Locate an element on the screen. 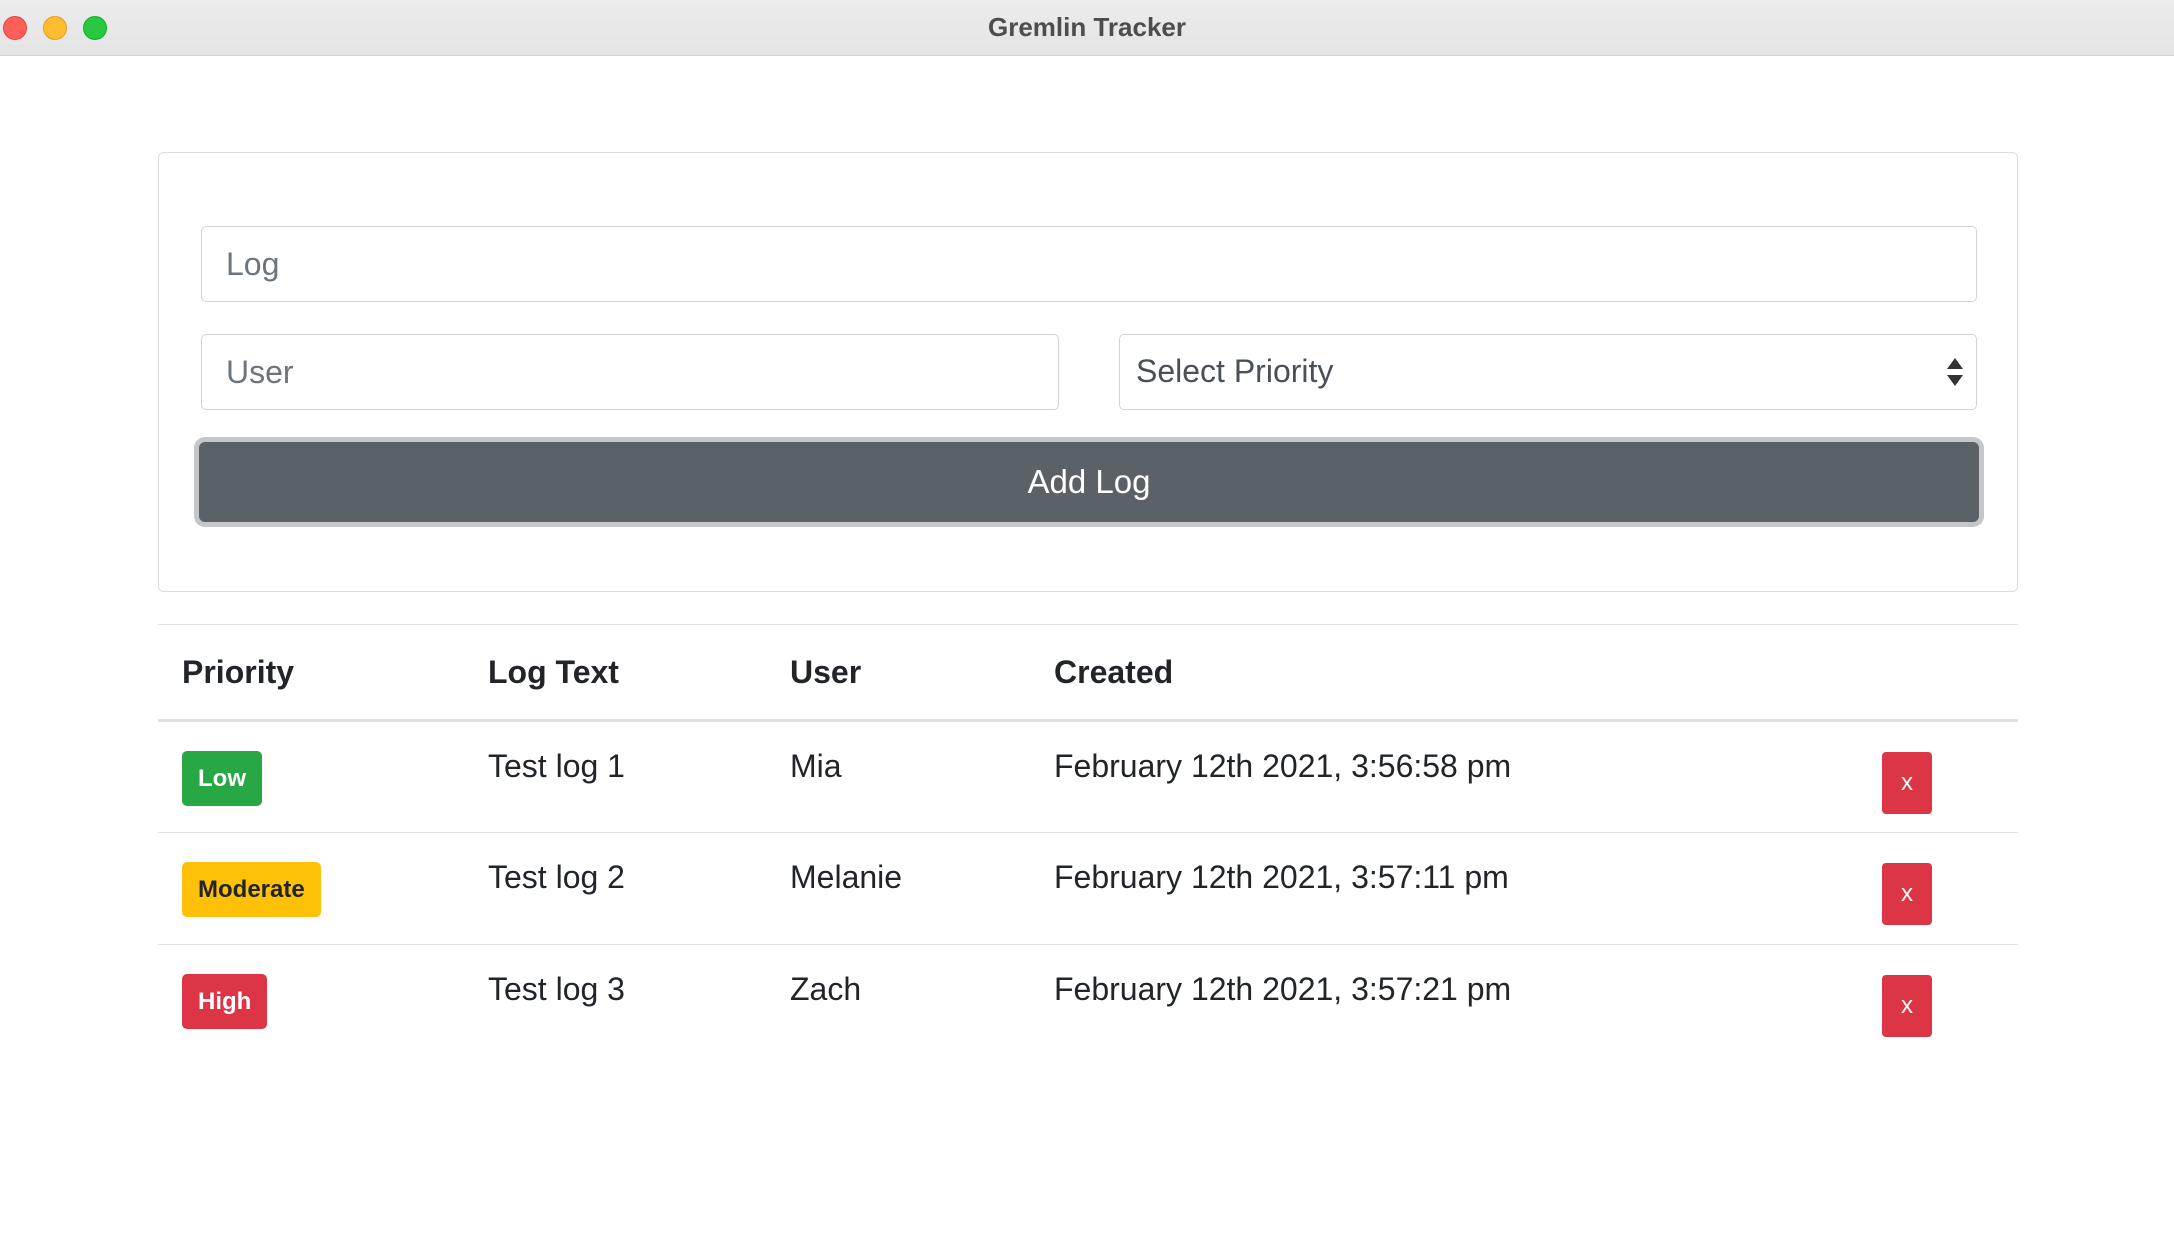 Image resolution: width=2174 pixels, height=1256 pixels. user-input is located at coordinates (630, 372).